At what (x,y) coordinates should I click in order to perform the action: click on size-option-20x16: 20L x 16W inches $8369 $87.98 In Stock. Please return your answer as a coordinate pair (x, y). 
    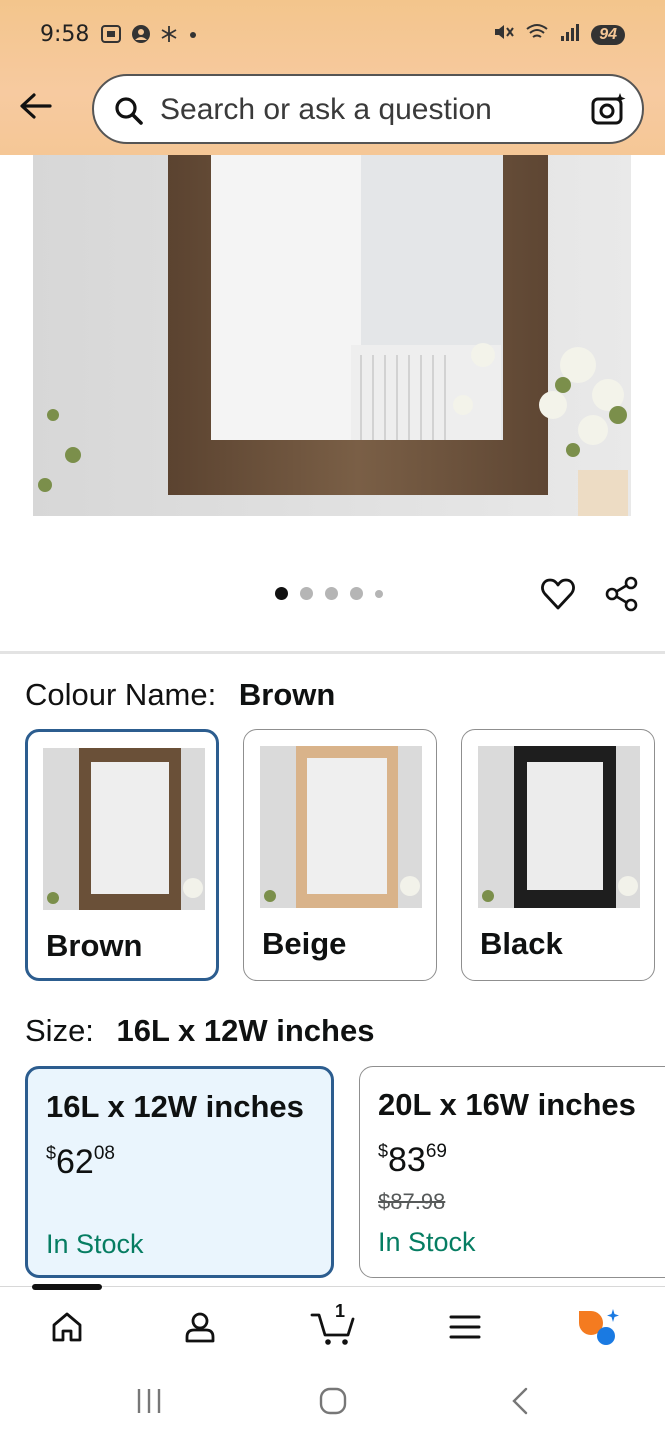
    Looking at the image, I should click on (512, 1172).